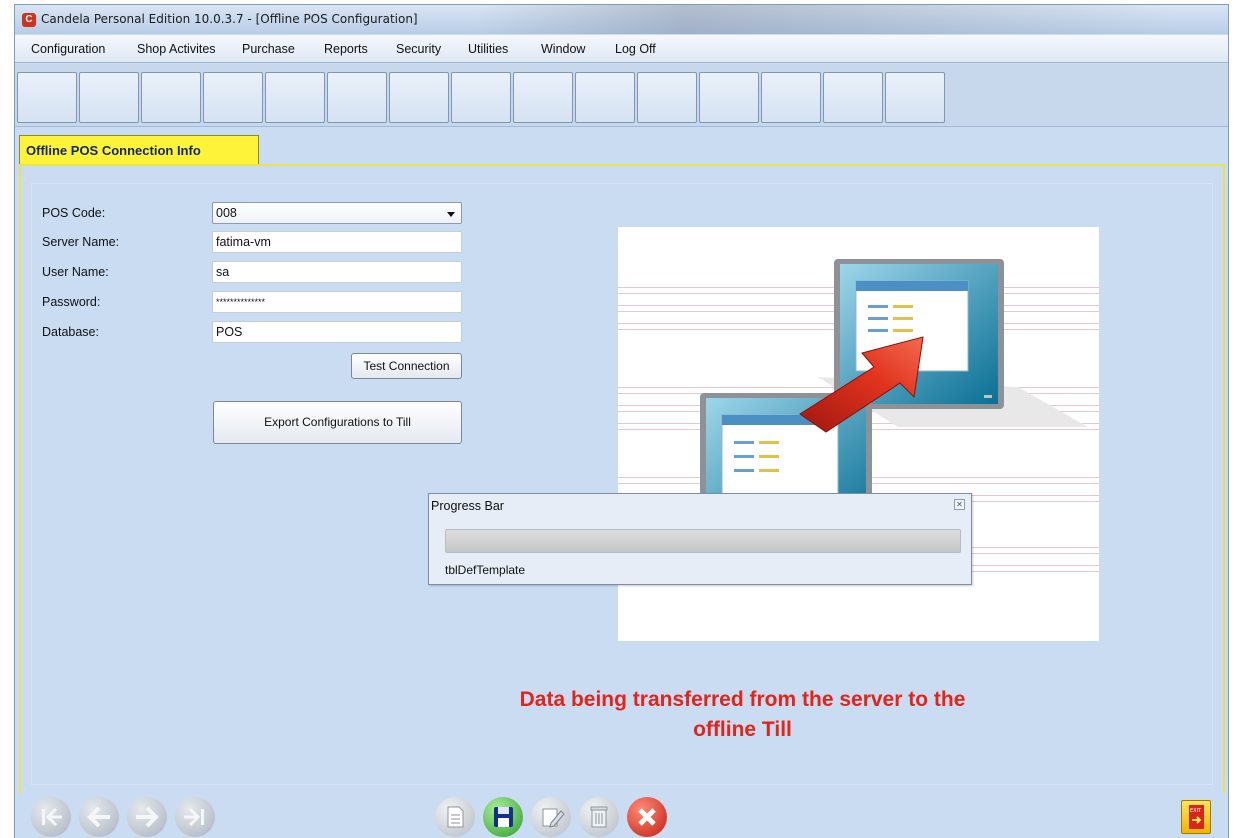 Image resolution: width=1243 pixels, height=838 pixels. I want to click on server-name-field: fatima-vm, so click(337, 242).